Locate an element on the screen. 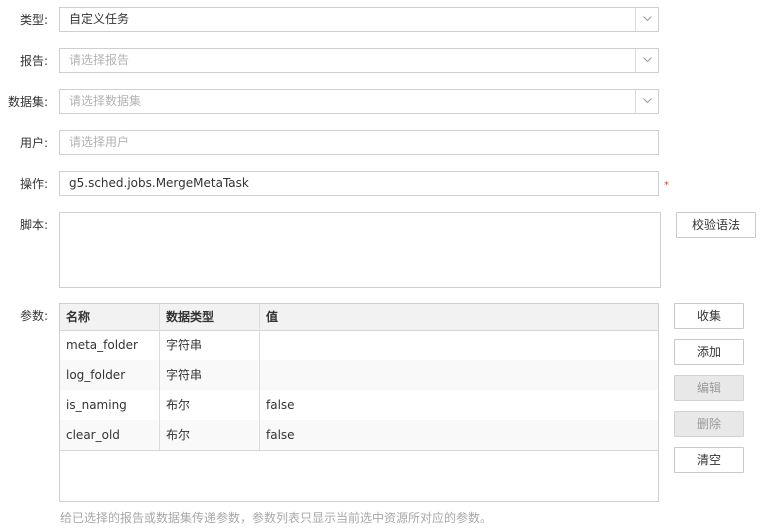 Image resolution: width=772 pixels, height=532 pixels. delete-button: 删除 is located at coordinates (709, 424).